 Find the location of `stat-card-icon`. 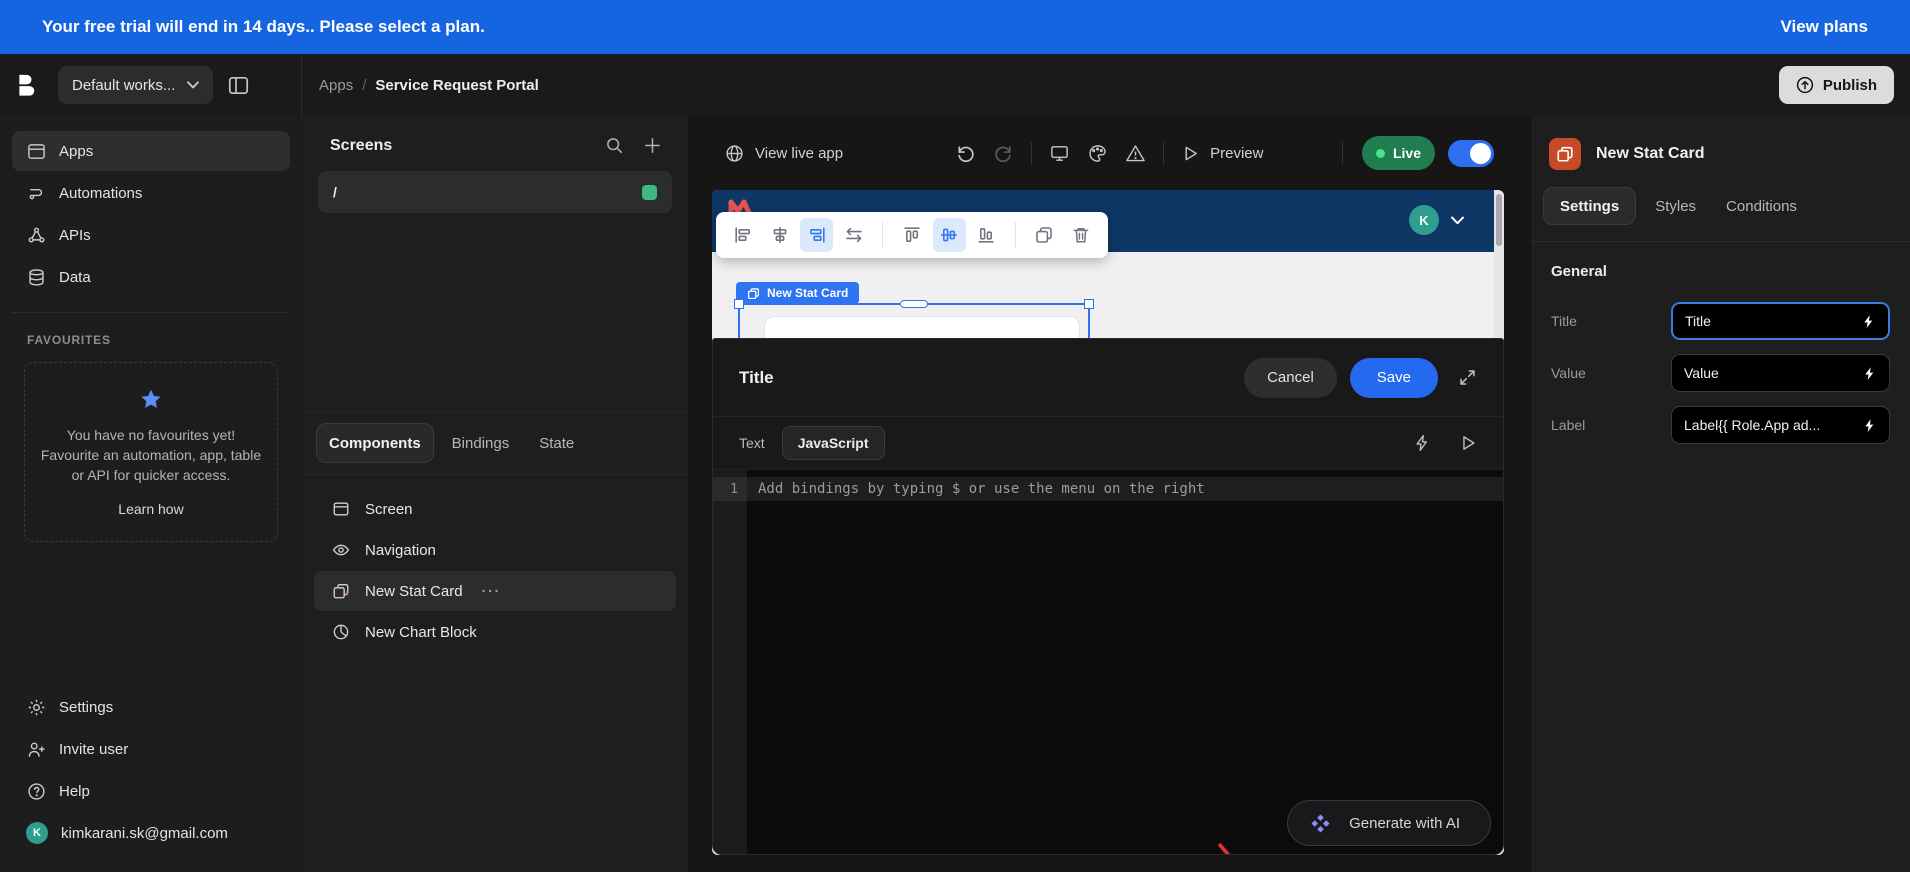

stat-card-icon is located at coordinates (341, 591).